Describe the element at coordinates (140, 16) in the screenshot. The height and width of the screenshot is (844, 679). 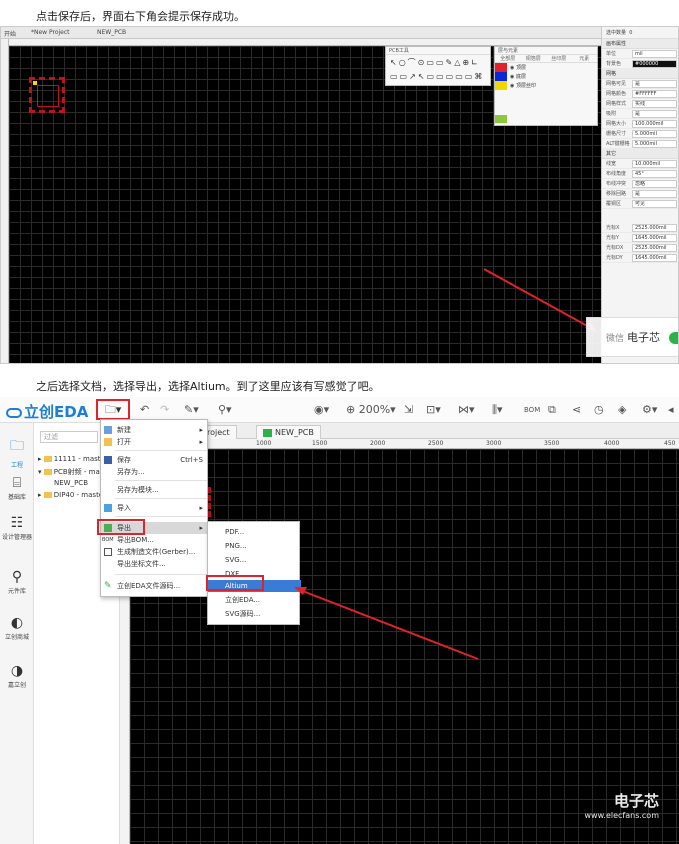
I see `caption-save-success: 点击保存后，界面右下角会提示保存成功。` at that location.